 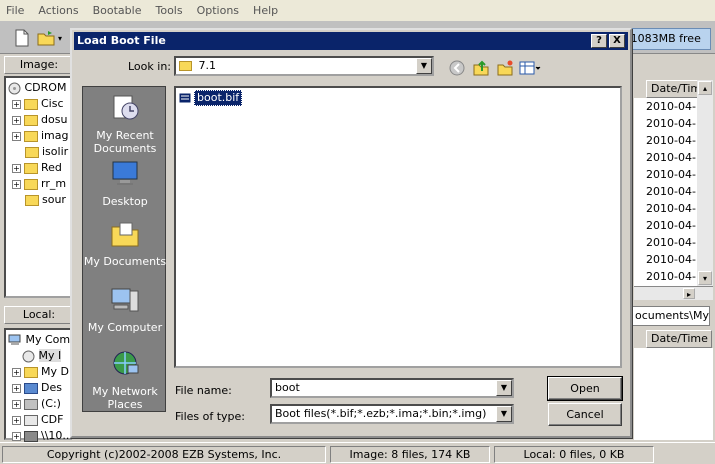 What do you see at coordinates (164, 454) in the screenshot?
I see `copyright-text: Copyright (c)2002-2008 EZB Systems, Inc.` at bounding box center [164, 454].